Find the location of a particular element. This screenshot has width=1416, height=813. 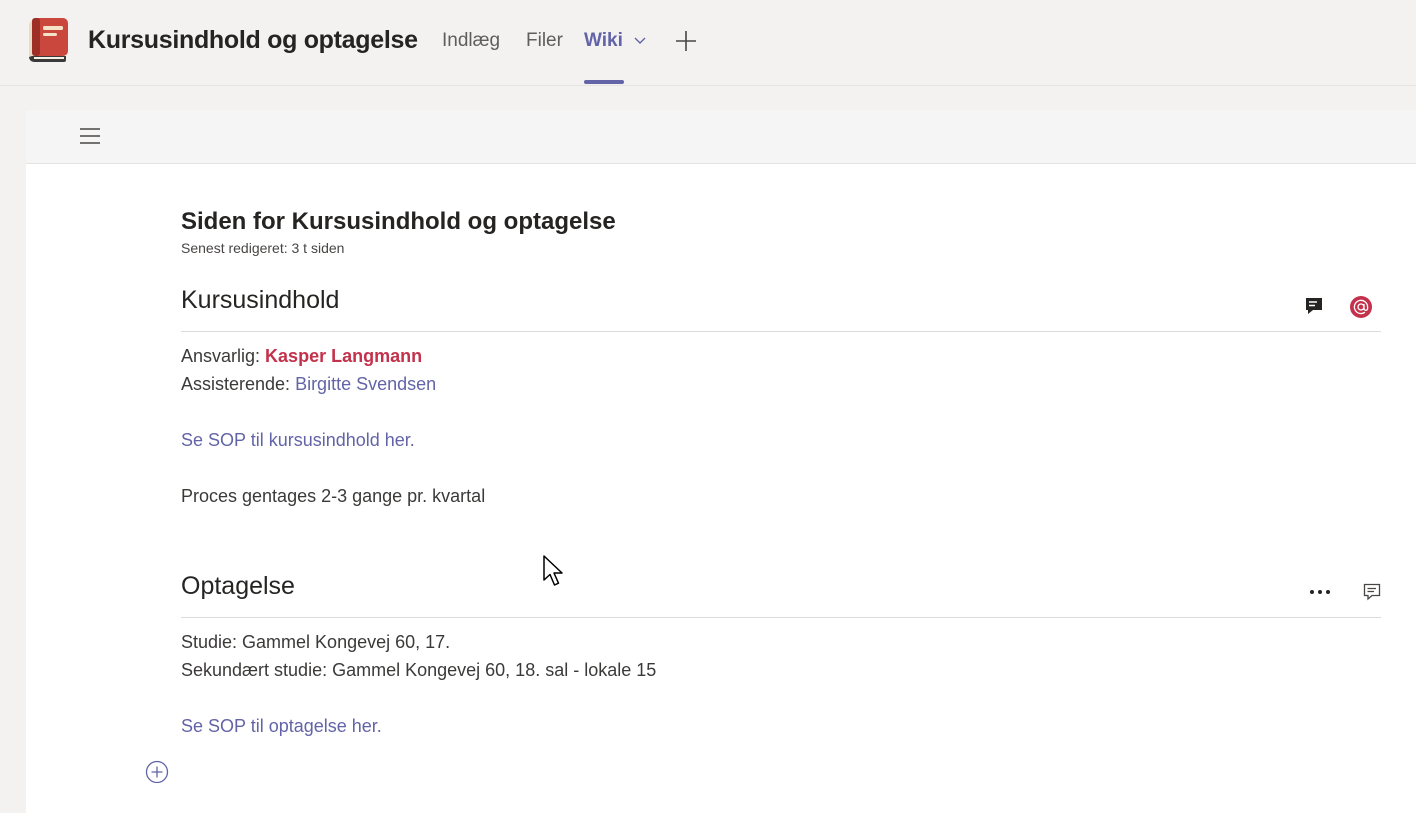

plus-icon is located at coordinates (686, 41).